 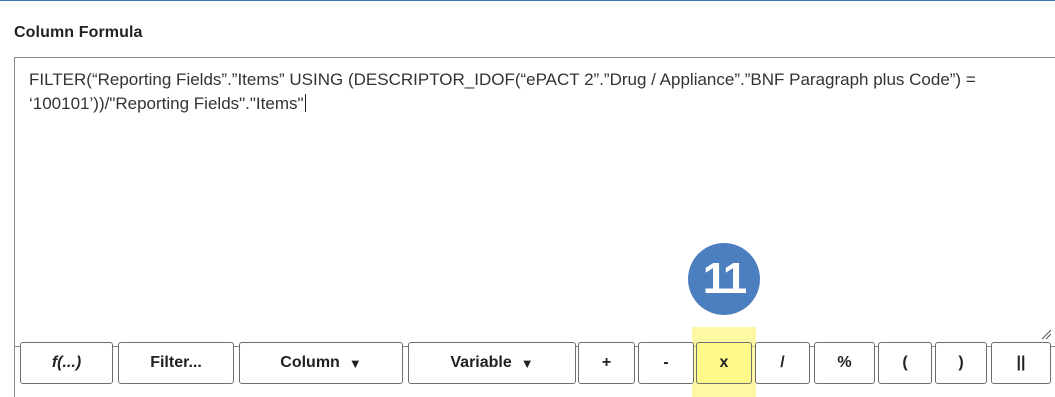 I want to click on column-dropdown-button: Column ▼, so click(x=321, y=363).